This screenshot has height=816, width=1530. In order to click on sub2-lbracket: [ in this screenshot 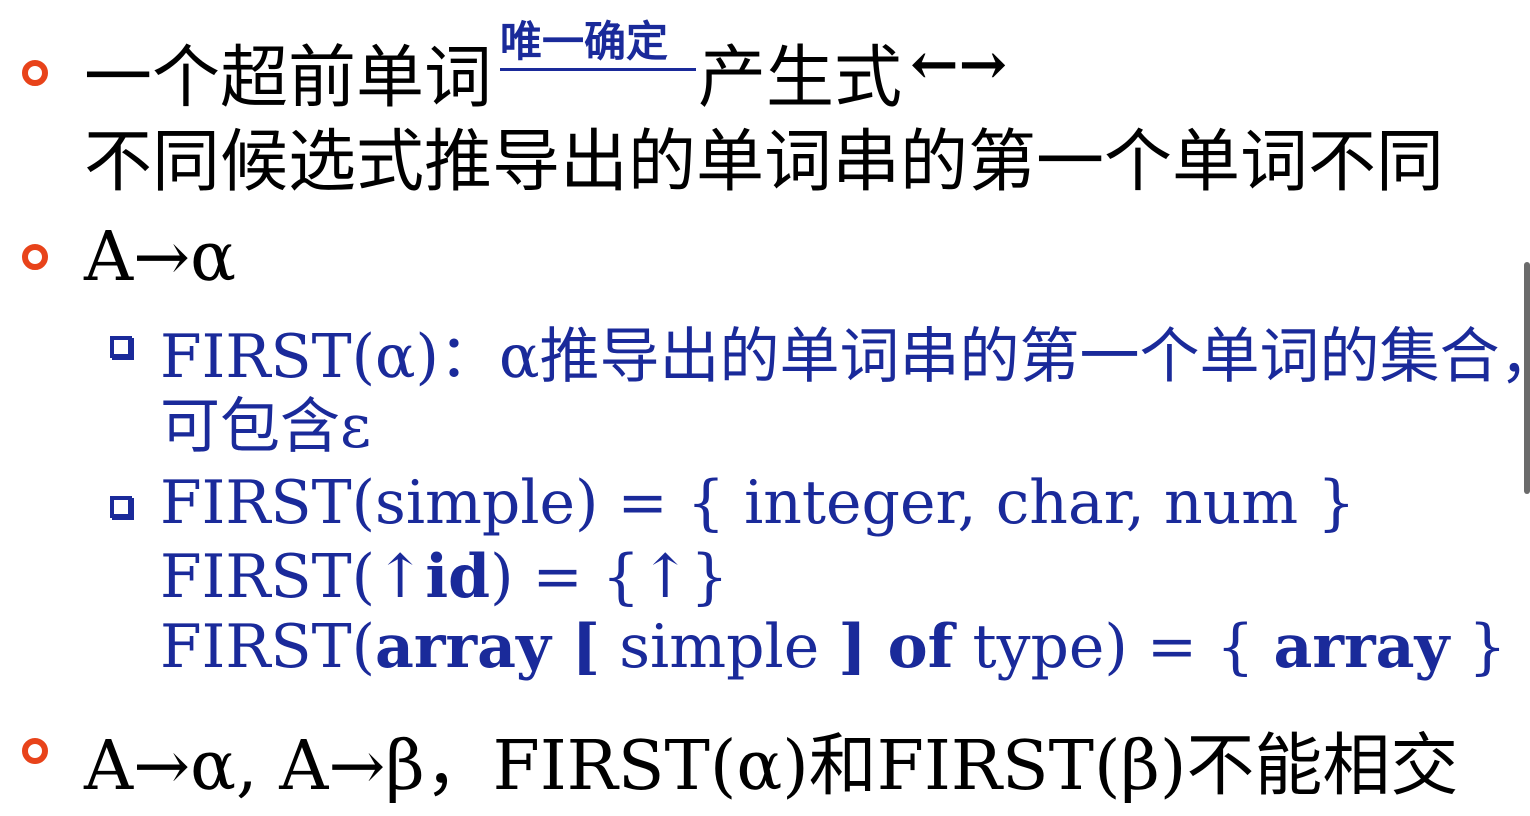, I will do `click(575, 647)`.